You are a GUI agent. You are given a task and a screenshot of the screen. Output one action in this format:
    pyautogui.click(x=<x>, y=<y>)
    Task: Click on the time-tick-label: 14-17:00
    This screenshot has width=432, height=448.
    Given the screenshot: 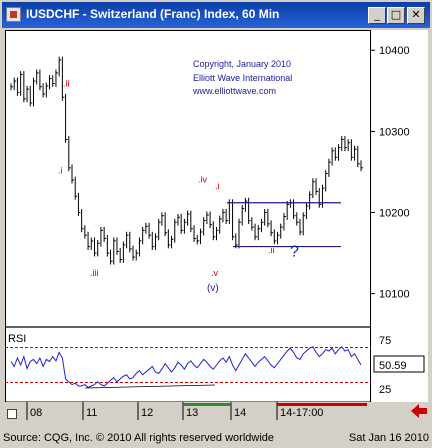 What is the action you would take?
    pyautogui.click(x=301, y=413)
    